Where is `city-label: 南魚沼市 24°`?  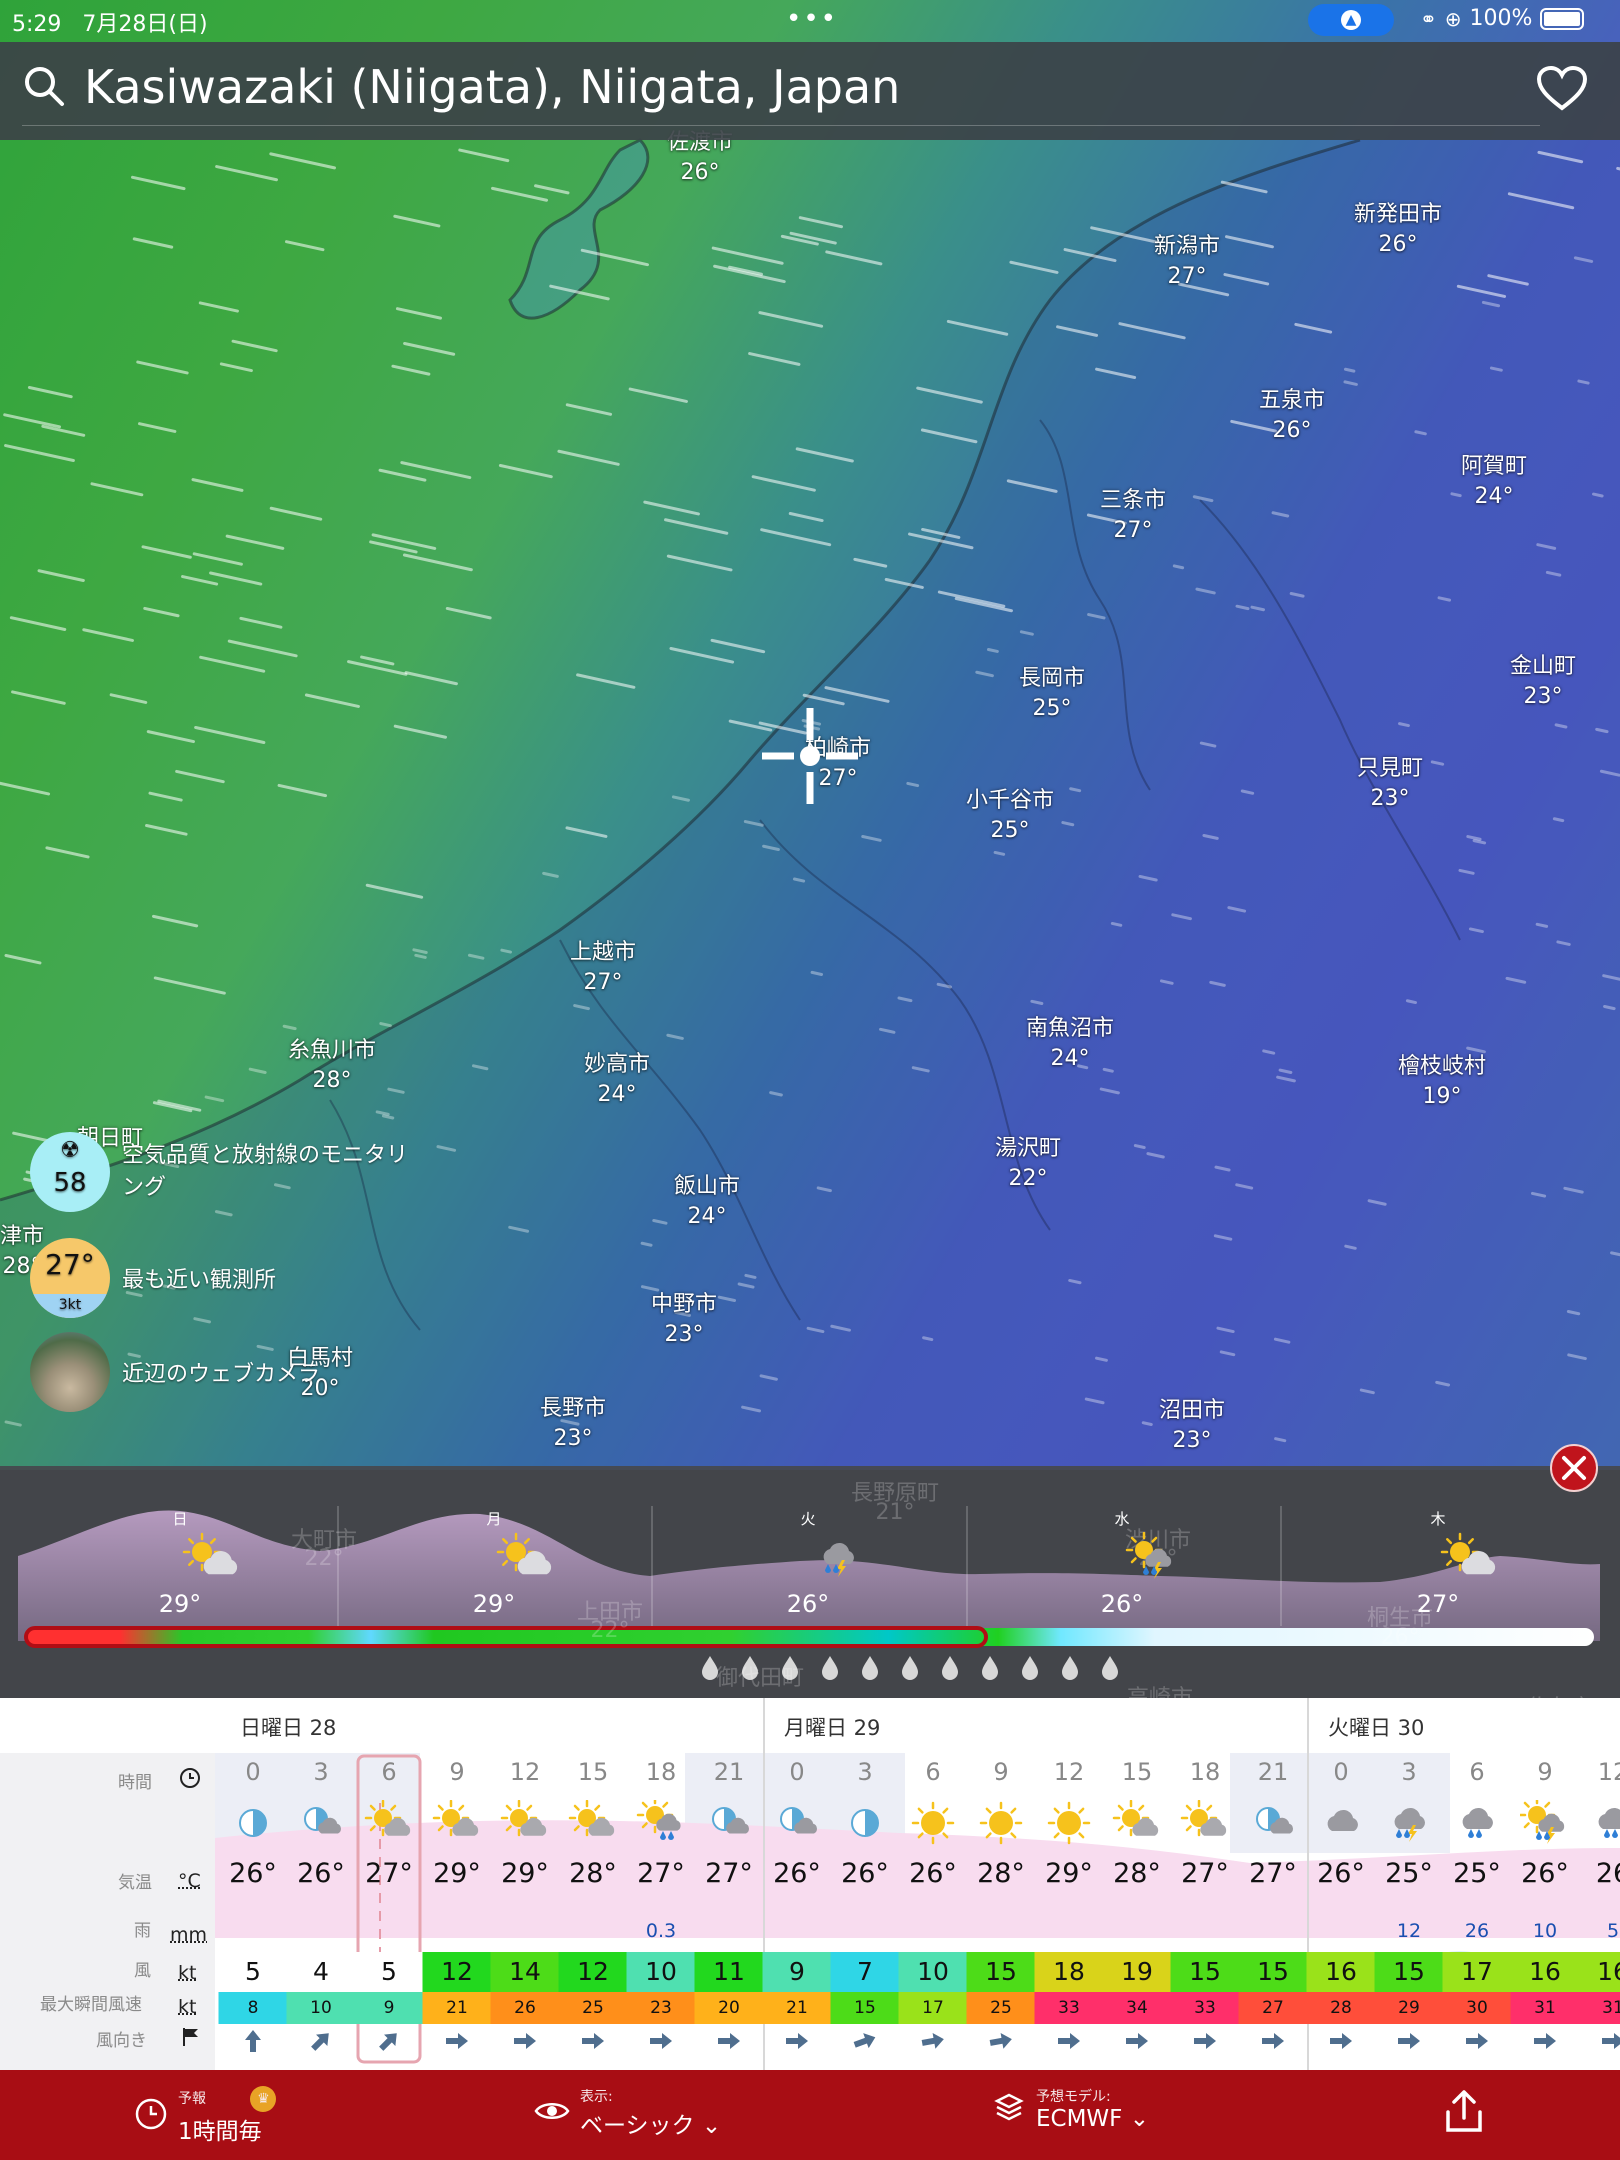
city-label: 南魚沼市 24° is located at coordinates (1070, 1044).